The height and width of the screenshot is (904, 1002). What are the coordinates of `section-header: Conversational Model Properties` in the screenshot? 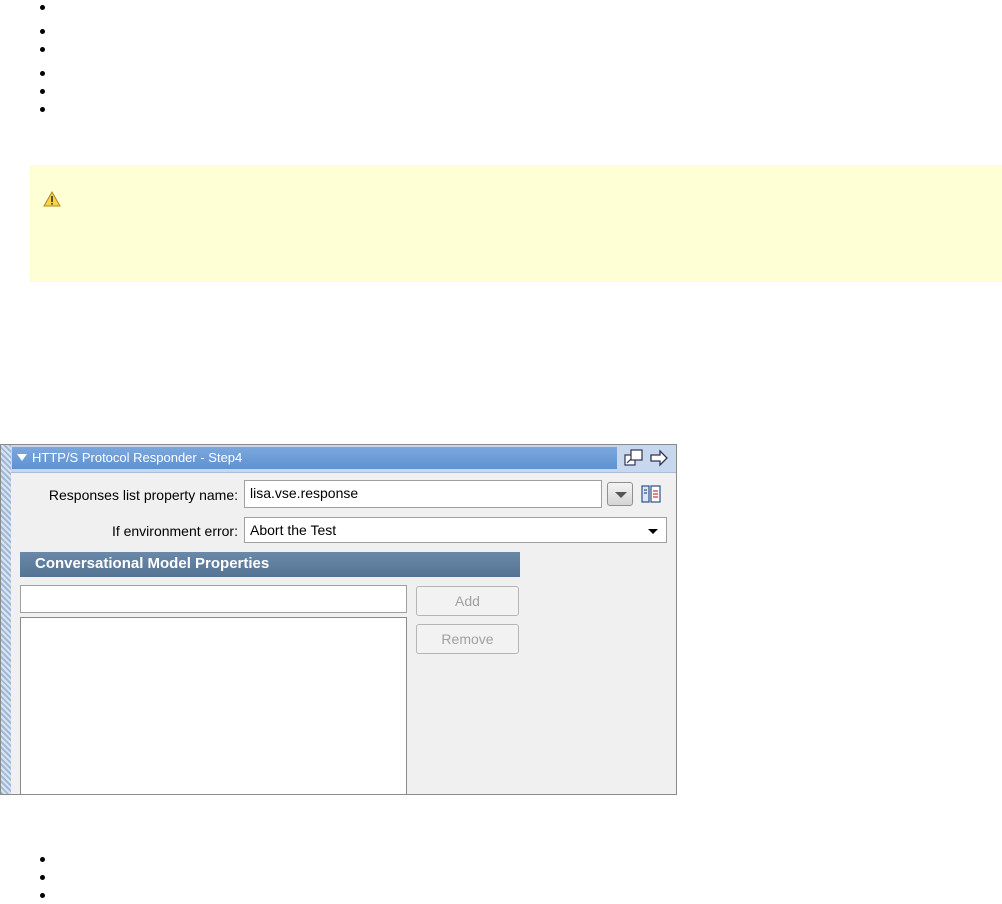 It's located at (270, 564).